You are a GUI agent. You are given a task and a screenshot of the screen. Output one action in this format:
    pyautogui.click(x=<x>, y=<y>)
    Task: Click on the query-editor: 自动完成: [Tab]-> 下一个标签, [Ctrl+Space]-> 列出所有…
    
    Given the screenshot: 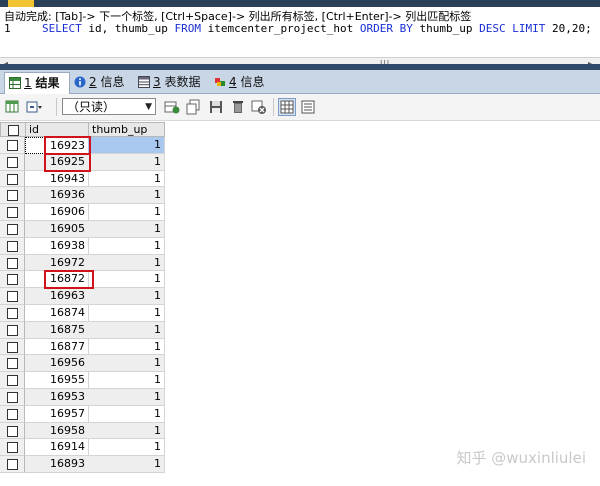 What is the action you would take?
    pyautogui.click(x=300, y=39)
    